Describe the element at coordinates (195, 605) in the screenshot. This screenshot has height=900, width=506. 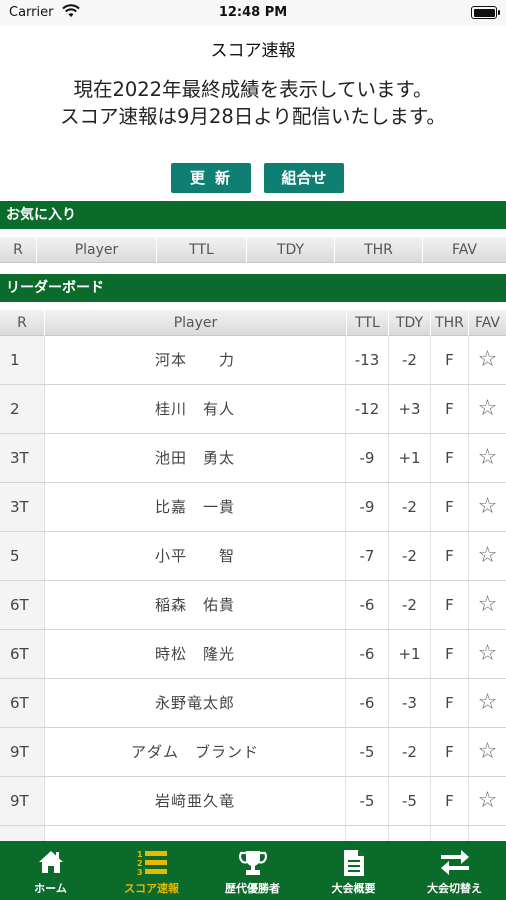
I see `player-cell: 稲森 佑貴` at that location.